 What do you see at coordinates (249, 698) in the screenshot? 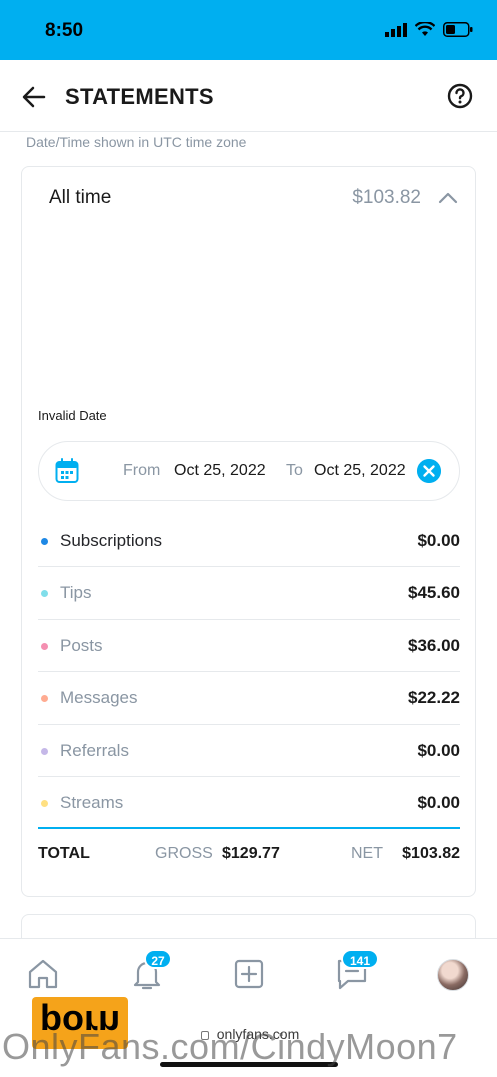
I see `earnings-row-messages: Messages $22.22` at bounding box center [249, 698].